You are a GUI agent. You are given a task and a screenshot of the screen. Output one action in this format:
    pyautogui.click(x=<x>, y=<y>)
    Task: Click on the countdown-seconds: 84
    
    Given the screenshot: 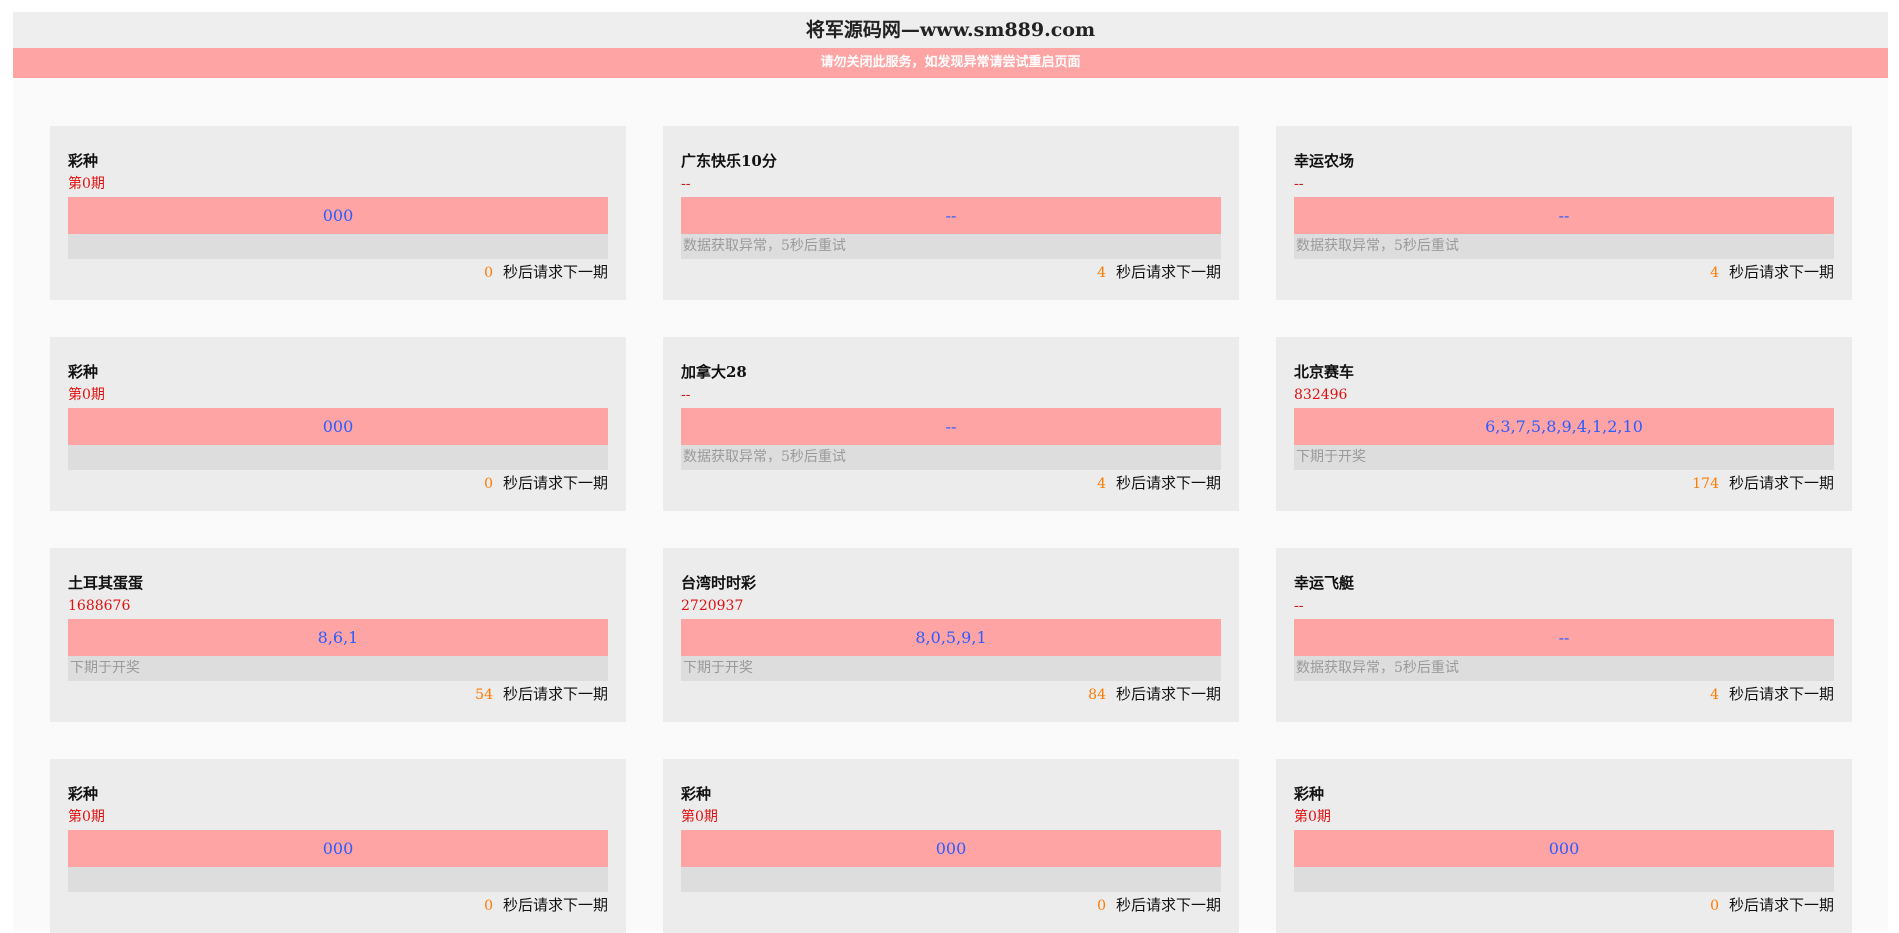 What is the action you would take?
    pyautogui.click(x=1097, y=695)
    